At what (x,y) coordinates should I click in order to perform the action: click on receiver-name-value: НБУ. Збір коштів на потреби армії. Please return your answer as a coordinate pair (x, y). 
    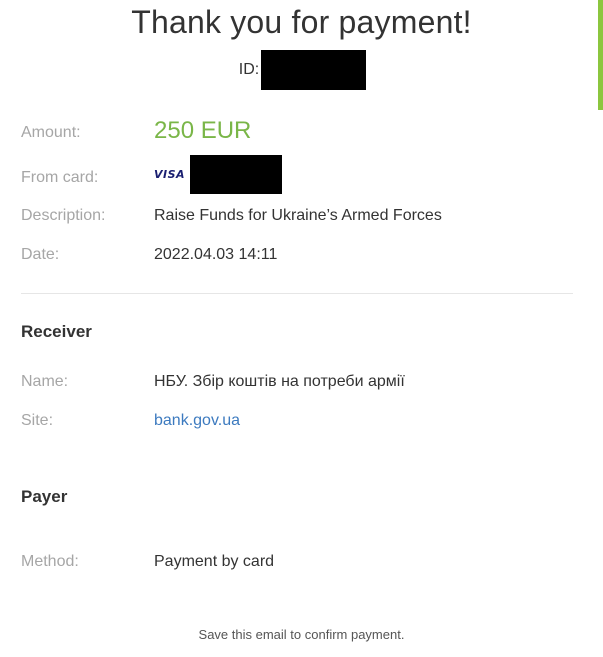
    Looking at the image, I should click on (279, 381).